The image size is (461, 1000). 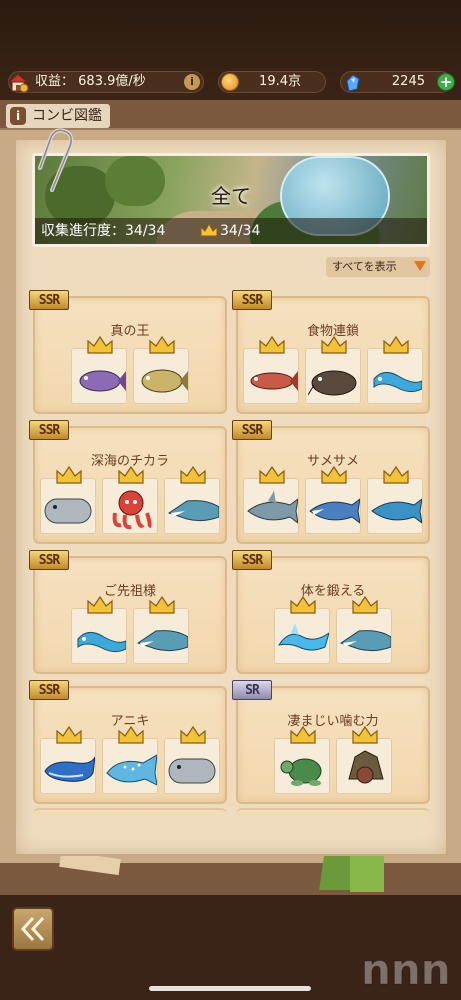 I want to click on snapping-turtle-icon, so click(x=366, y=767).